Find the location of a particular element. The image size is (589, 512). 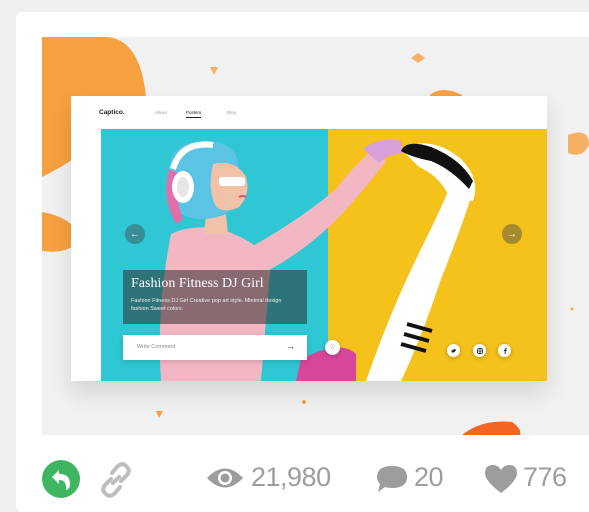

like-heart-button: ♡ is located at coordinates (332, 347).